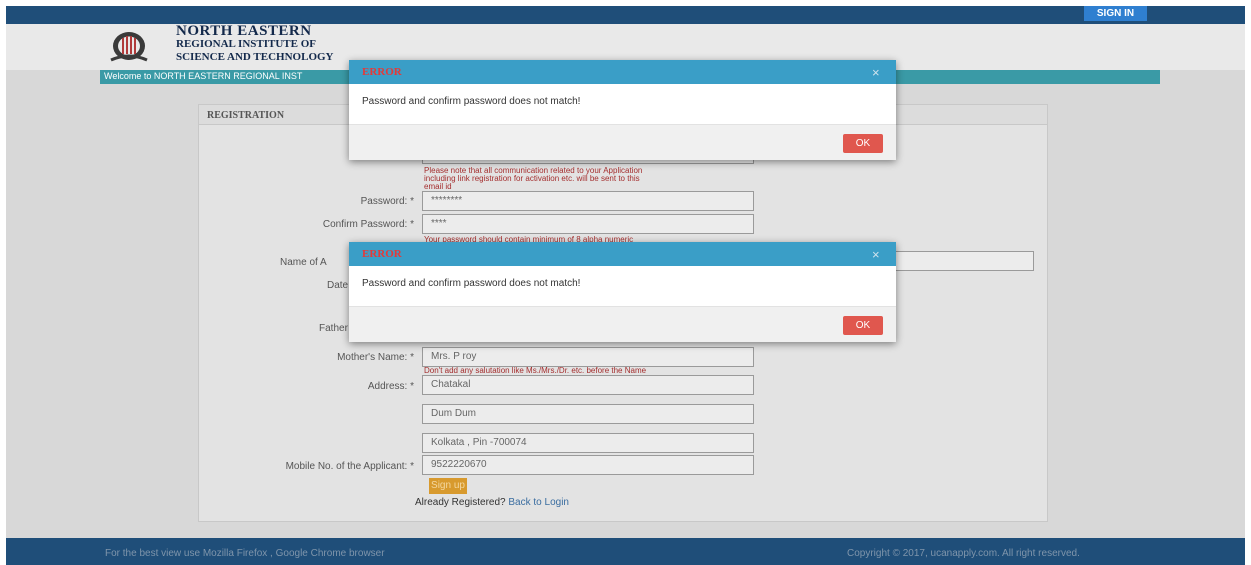 The image size is (1251, 565). I want to click on mobile-label: Mobile No. of the Applicant: *, so click(349, 466).